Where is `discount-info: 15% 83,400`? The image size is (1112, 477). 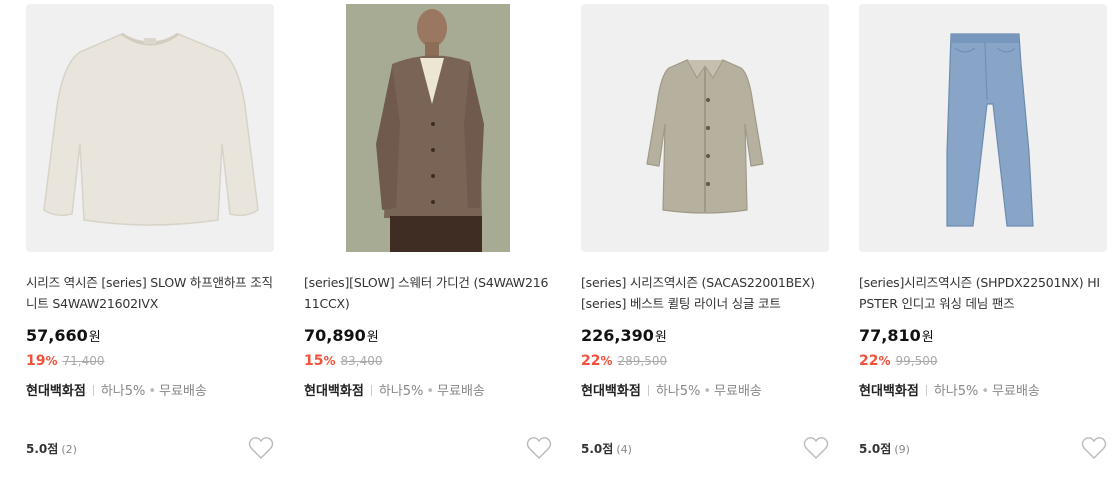 discount-info: 15% 83,400 is located at coordinates (343, 361).